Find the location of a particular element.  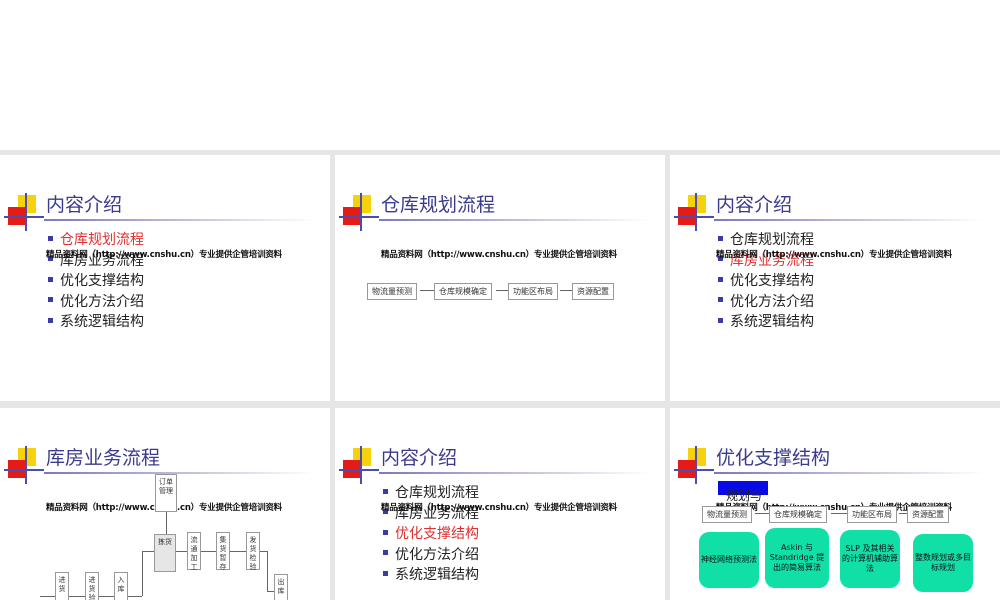

method-bubble: 整数规划或多目标规划 is located at coordinates (943, 563).